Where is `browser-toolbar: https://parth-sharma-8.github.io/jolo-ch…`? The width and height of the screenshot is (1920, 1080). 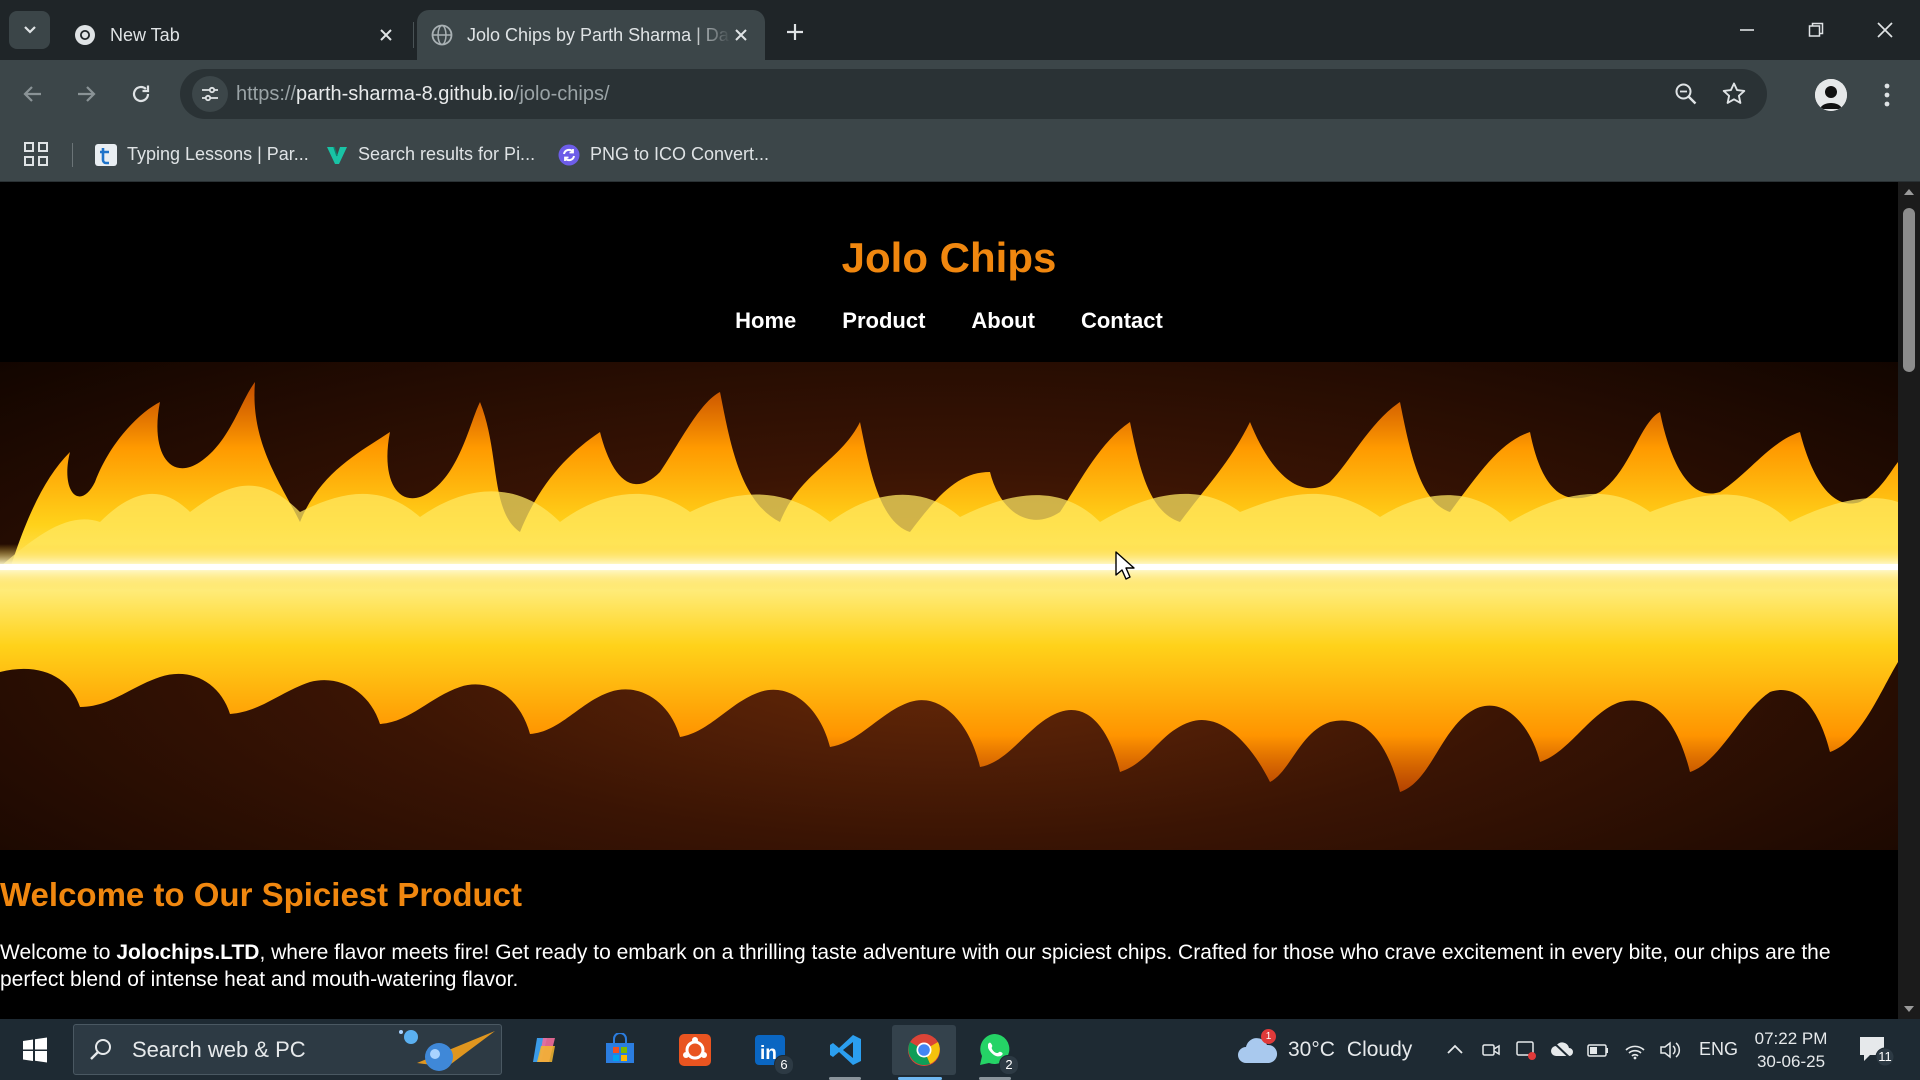
browser-toolbar: https://parth-sharma-8.github.io/jolo-ch… is located at coordinates (960, 94).